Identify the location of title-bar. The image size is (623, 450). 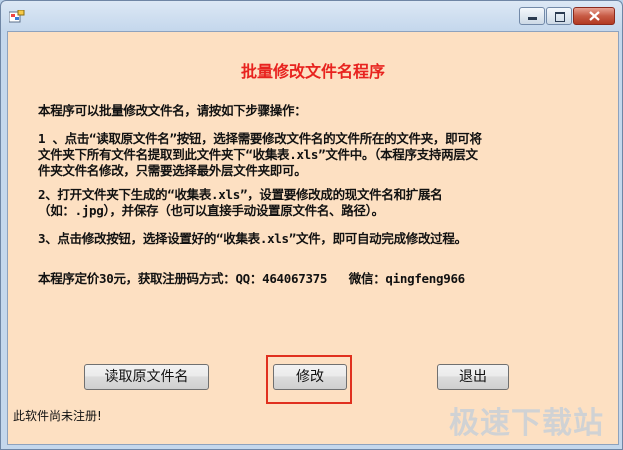
(311, 16).